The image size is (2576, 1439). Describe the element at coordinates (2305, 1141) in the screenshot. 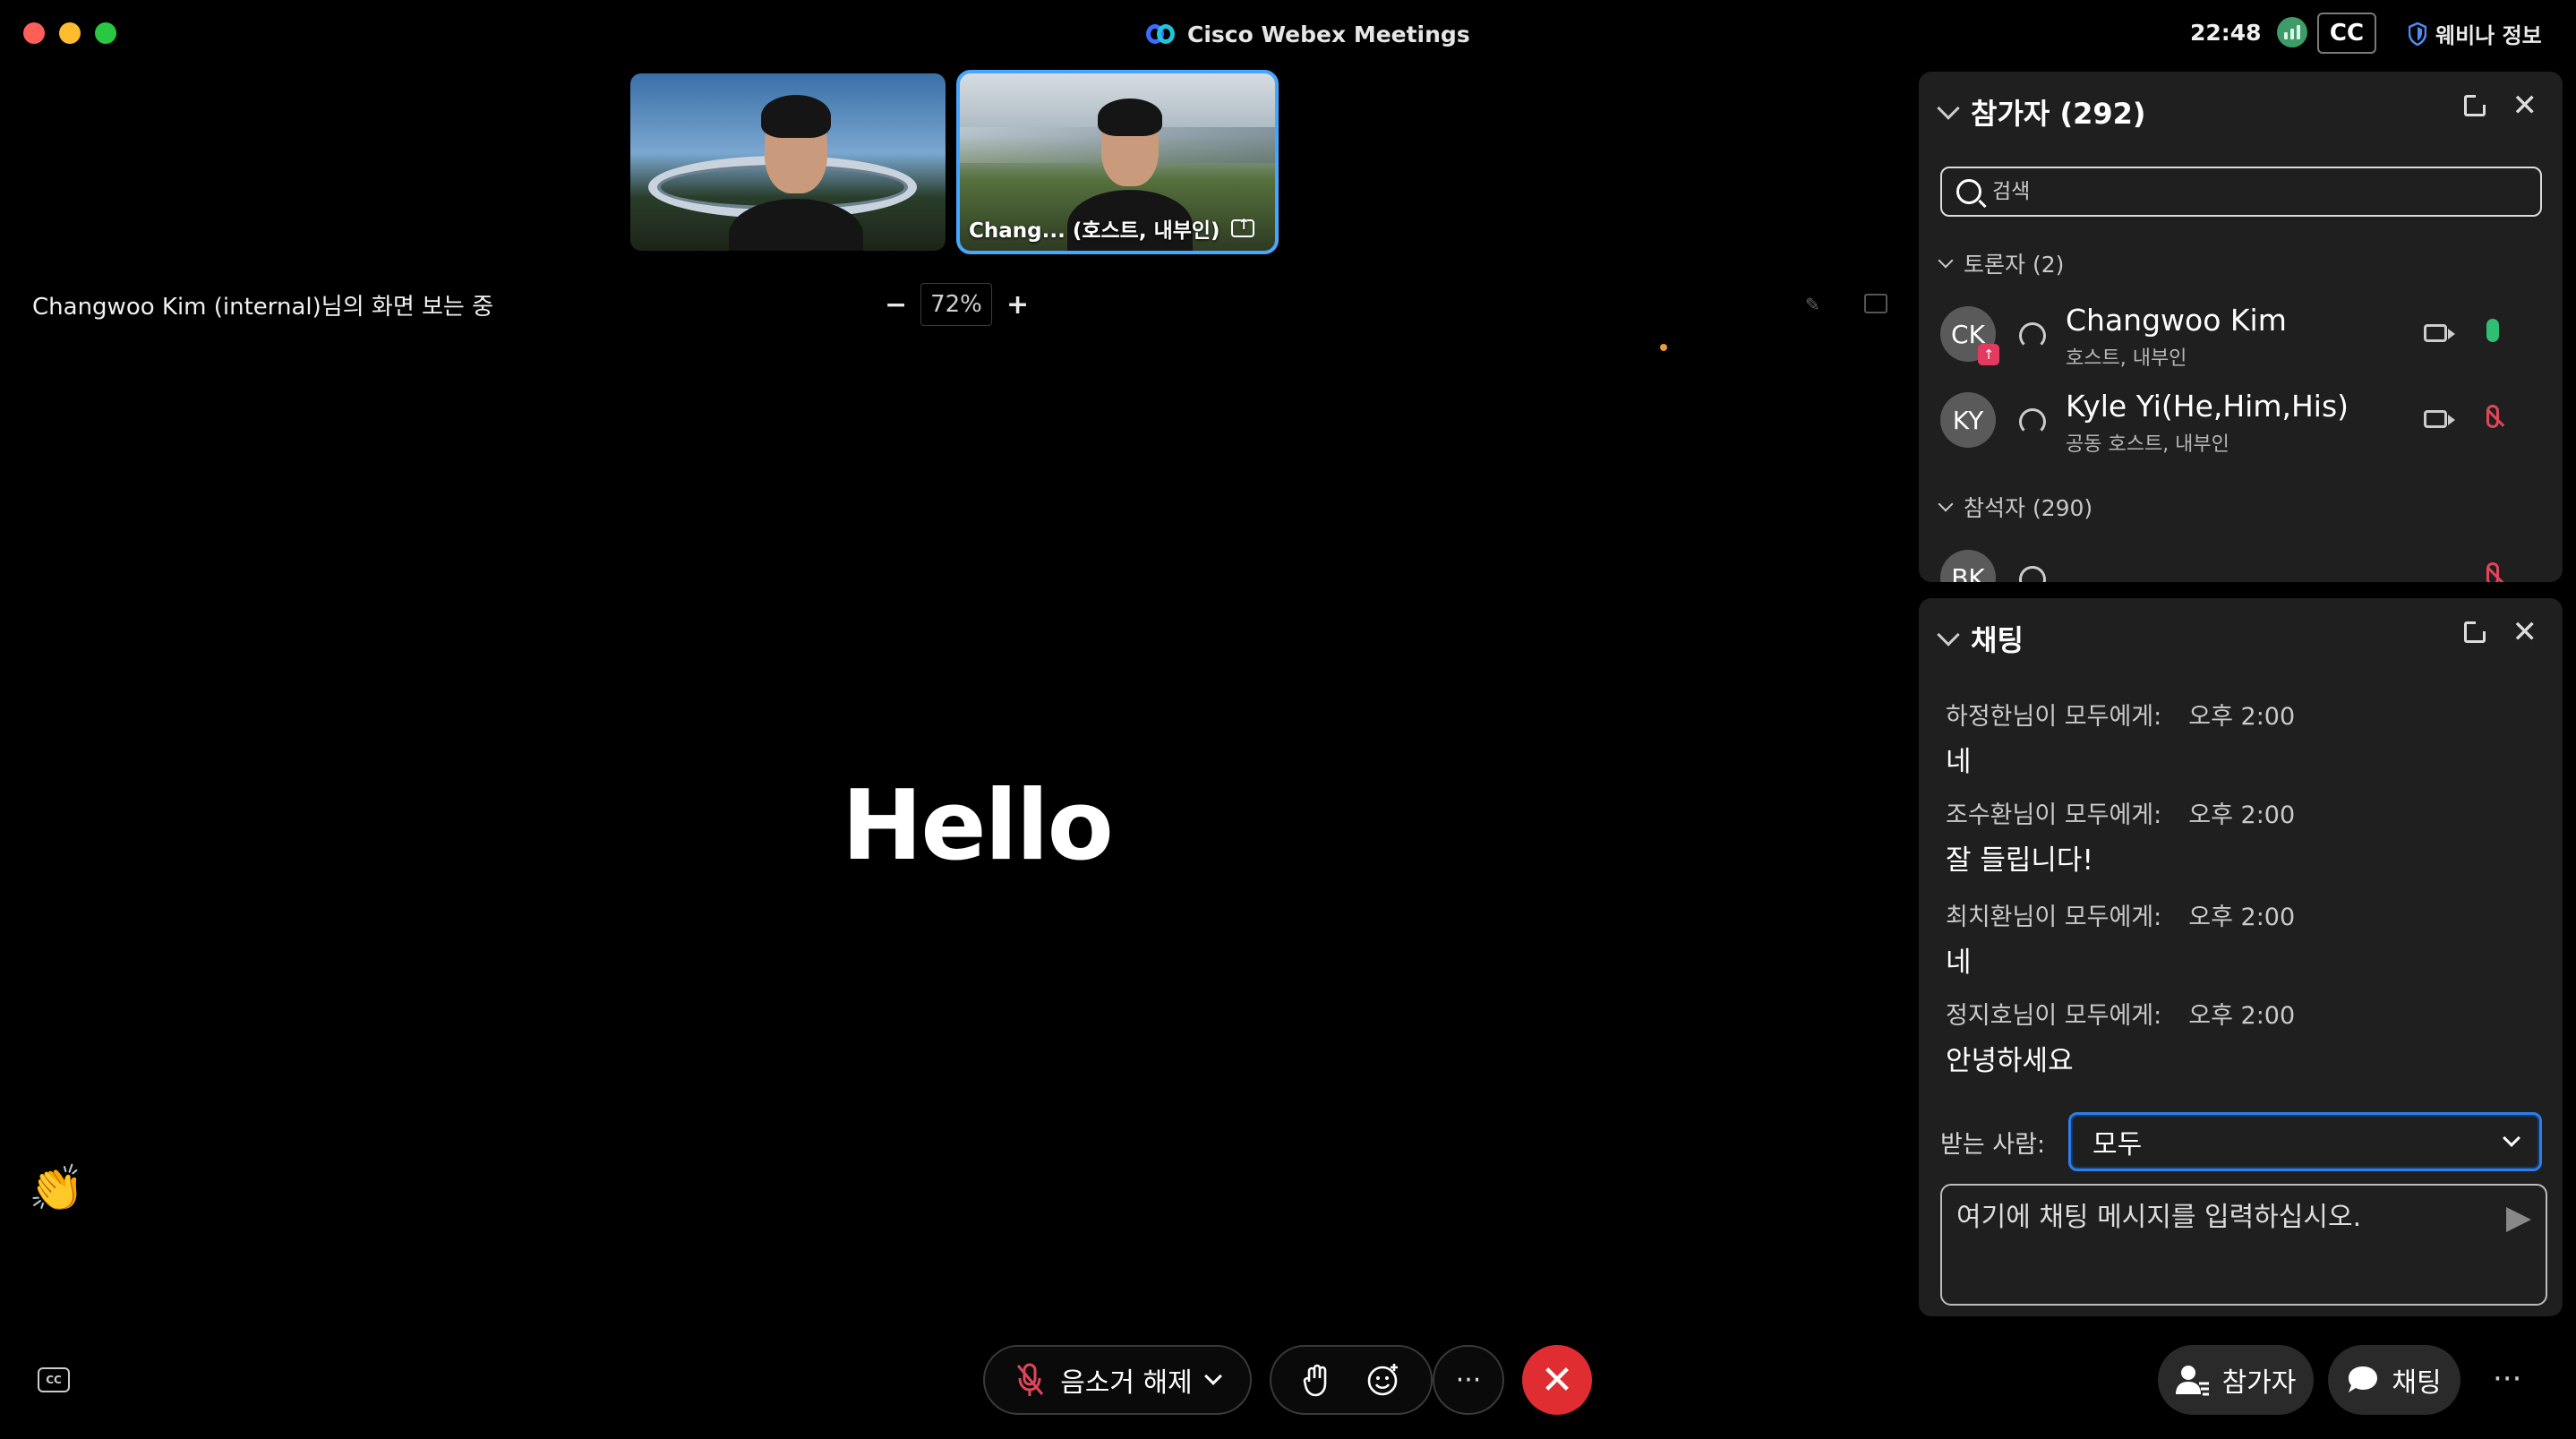

I see `recipient-select: 모두` at that location.